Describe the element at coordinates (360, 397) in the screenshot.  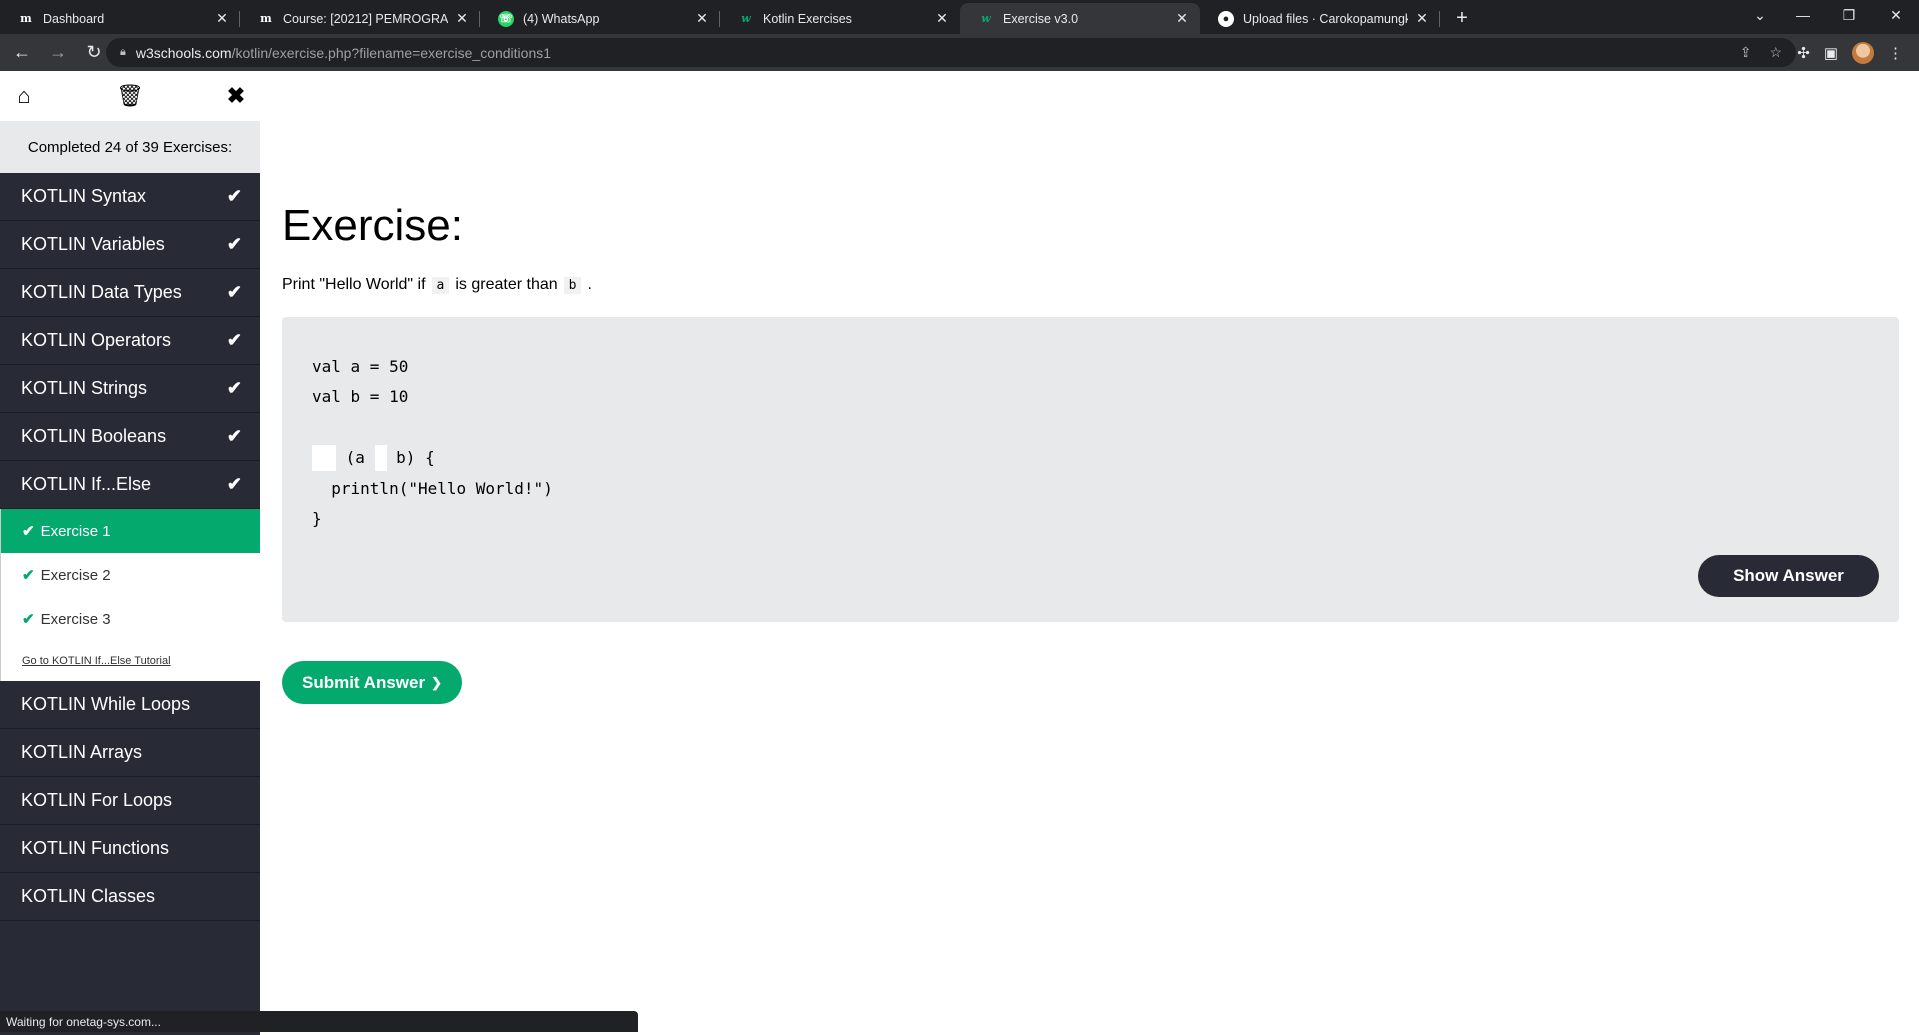
I see `code-line: val b = 10` at that location.